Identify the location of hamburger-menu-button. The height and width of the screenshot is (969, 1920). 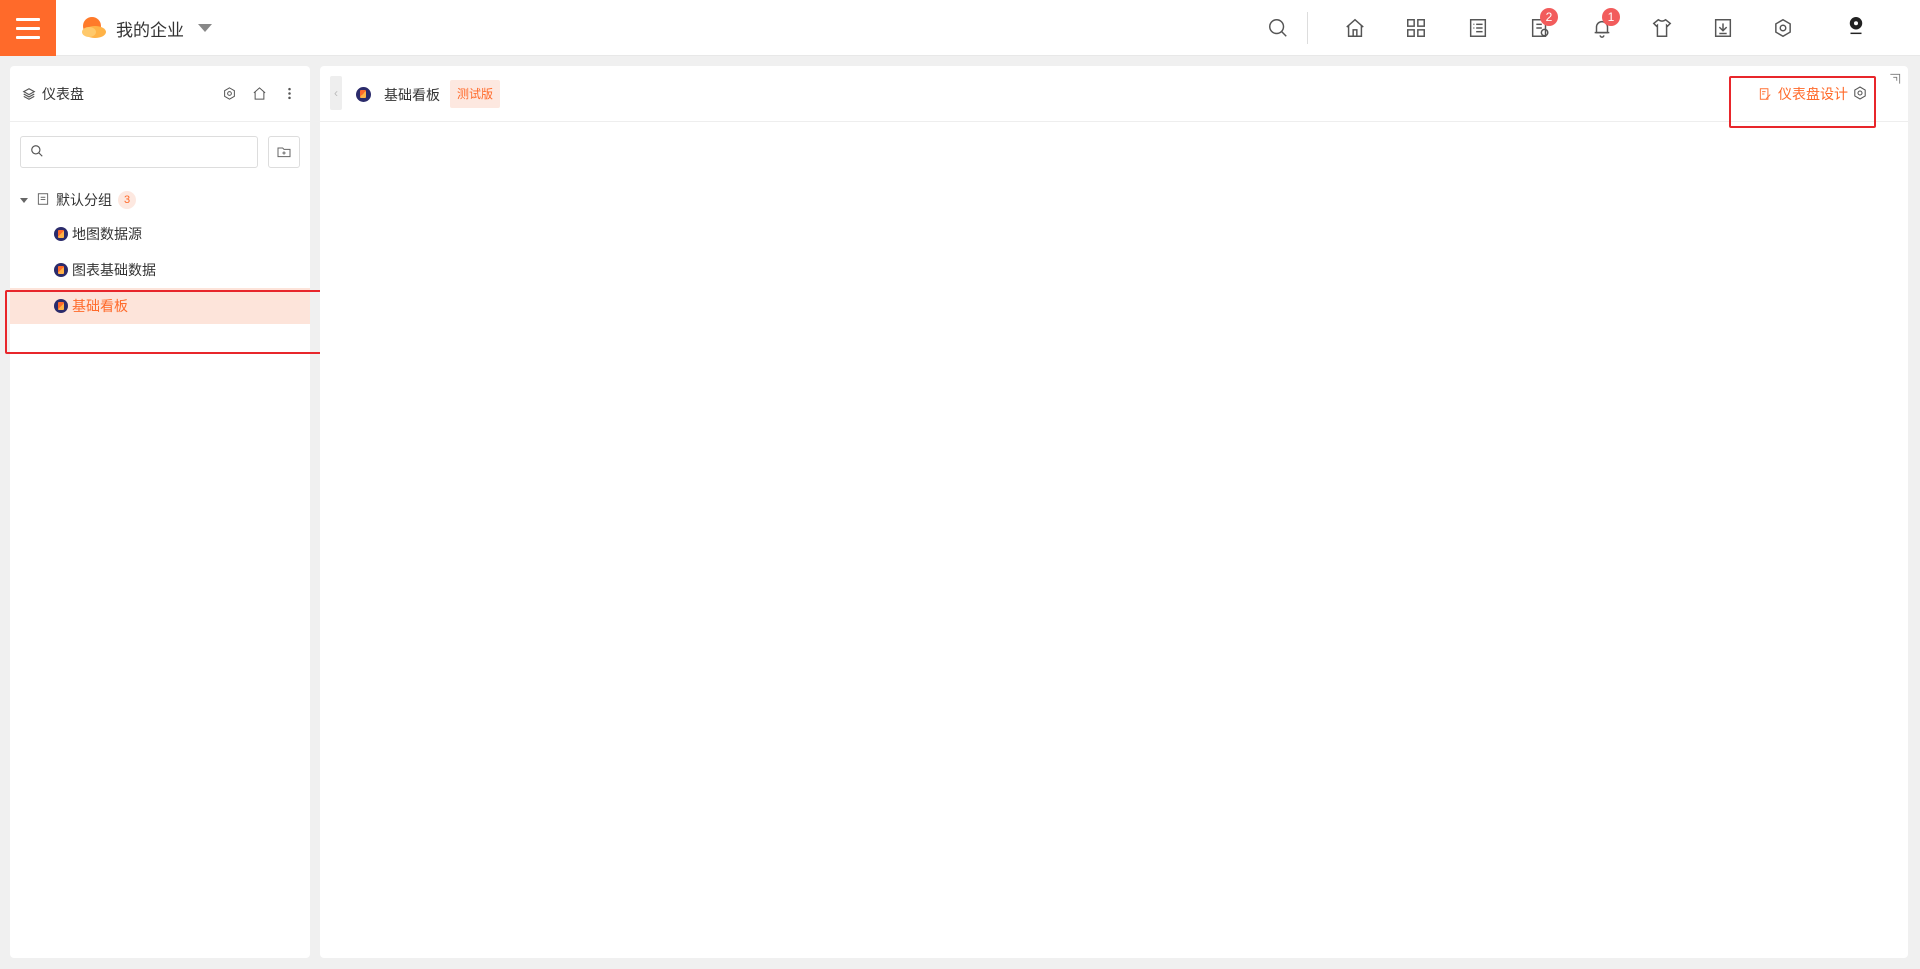
(28, 28).